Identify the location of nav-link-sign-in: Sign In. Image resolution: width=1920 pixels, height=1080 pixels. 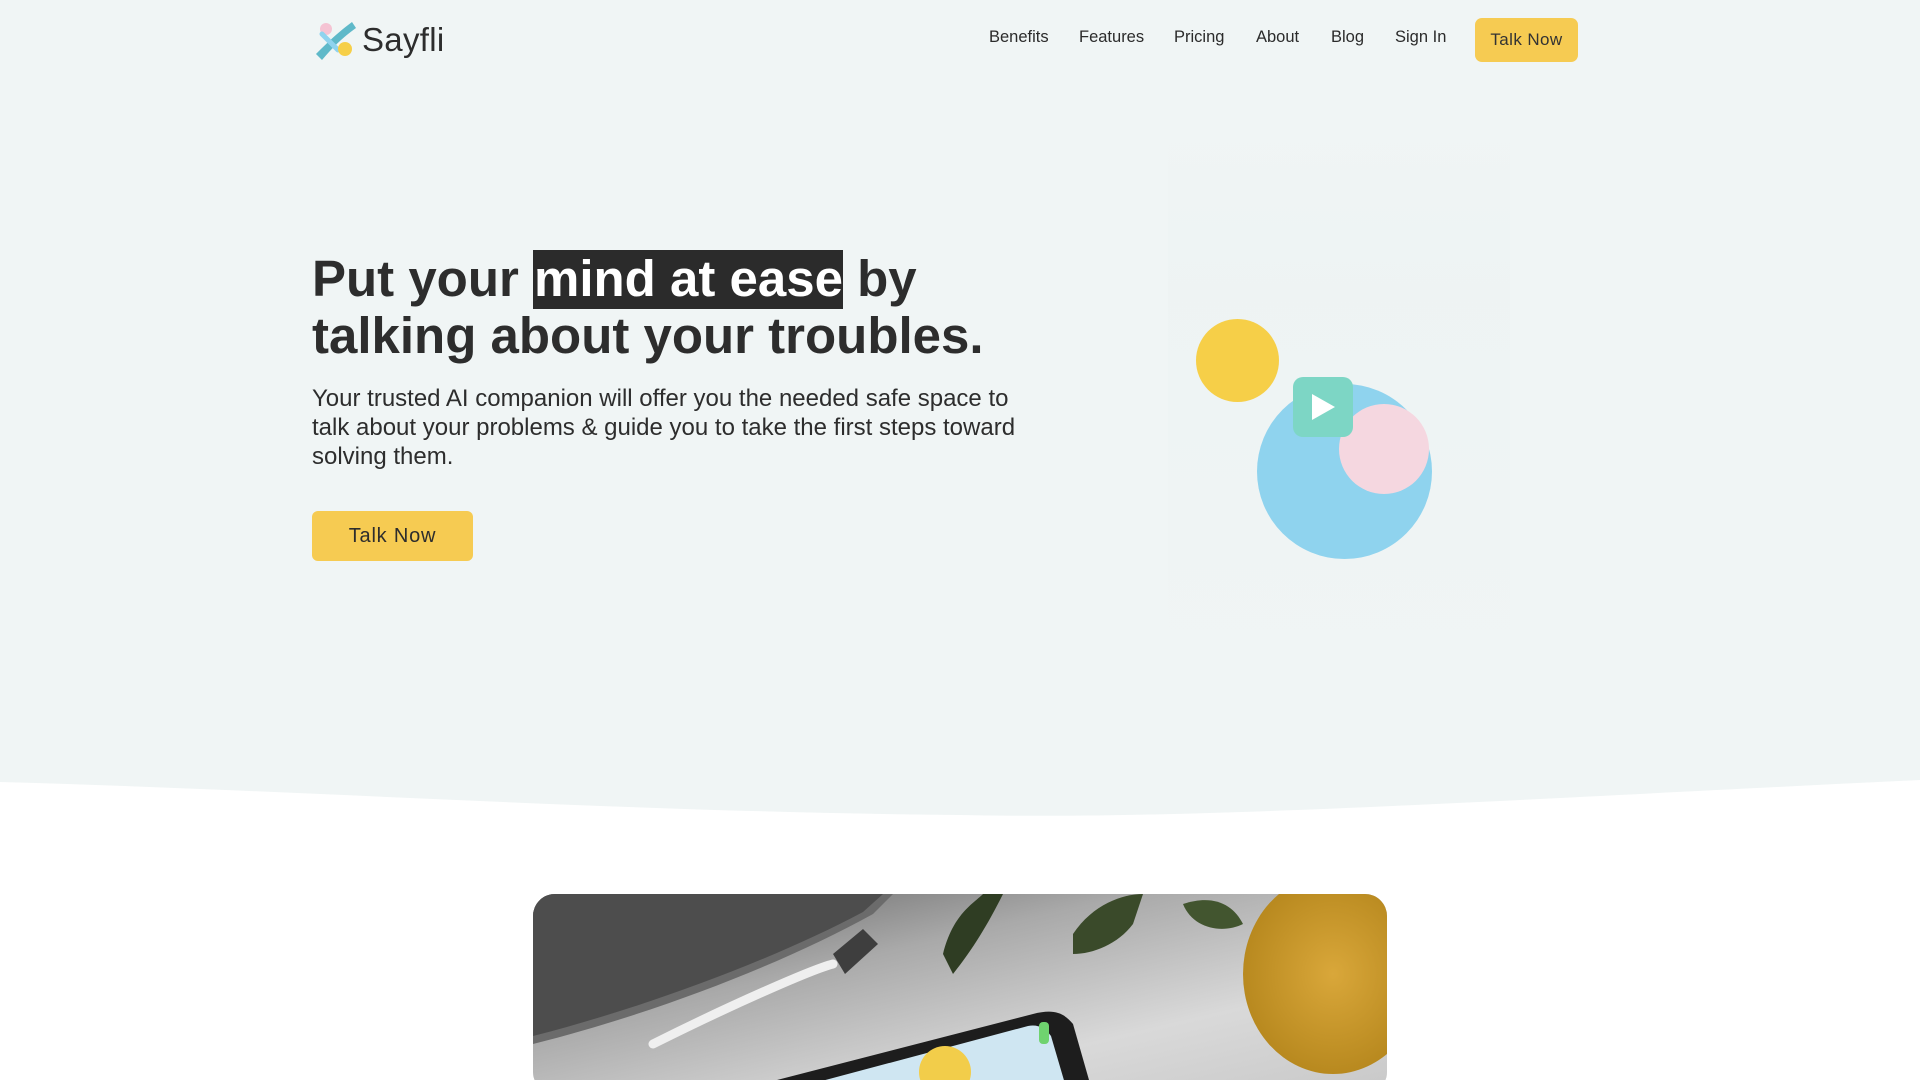
(1420, 37).